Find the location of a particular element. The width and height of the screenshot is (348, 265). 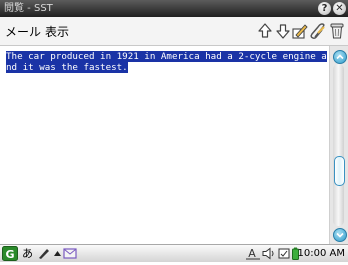

title-bar: 閲覧 - SST ? ✕ is located at coordinates (174, 8).